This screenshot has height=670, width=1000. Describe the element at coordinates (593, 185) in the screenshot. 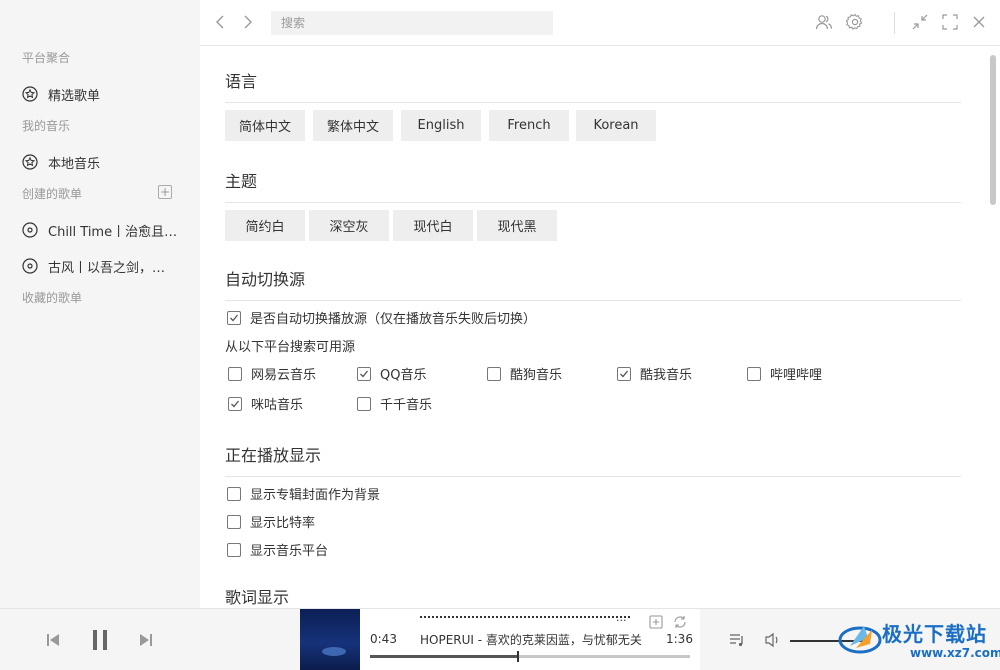

I see `section-title-theme: 主题` at that location.